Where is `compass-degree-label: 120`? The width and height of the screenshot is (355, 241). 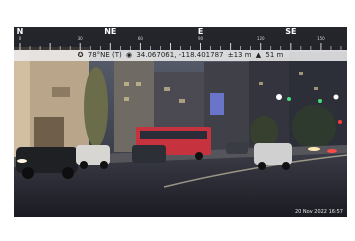 compass-degree-label: 120 is located at coordinates (260, 38).